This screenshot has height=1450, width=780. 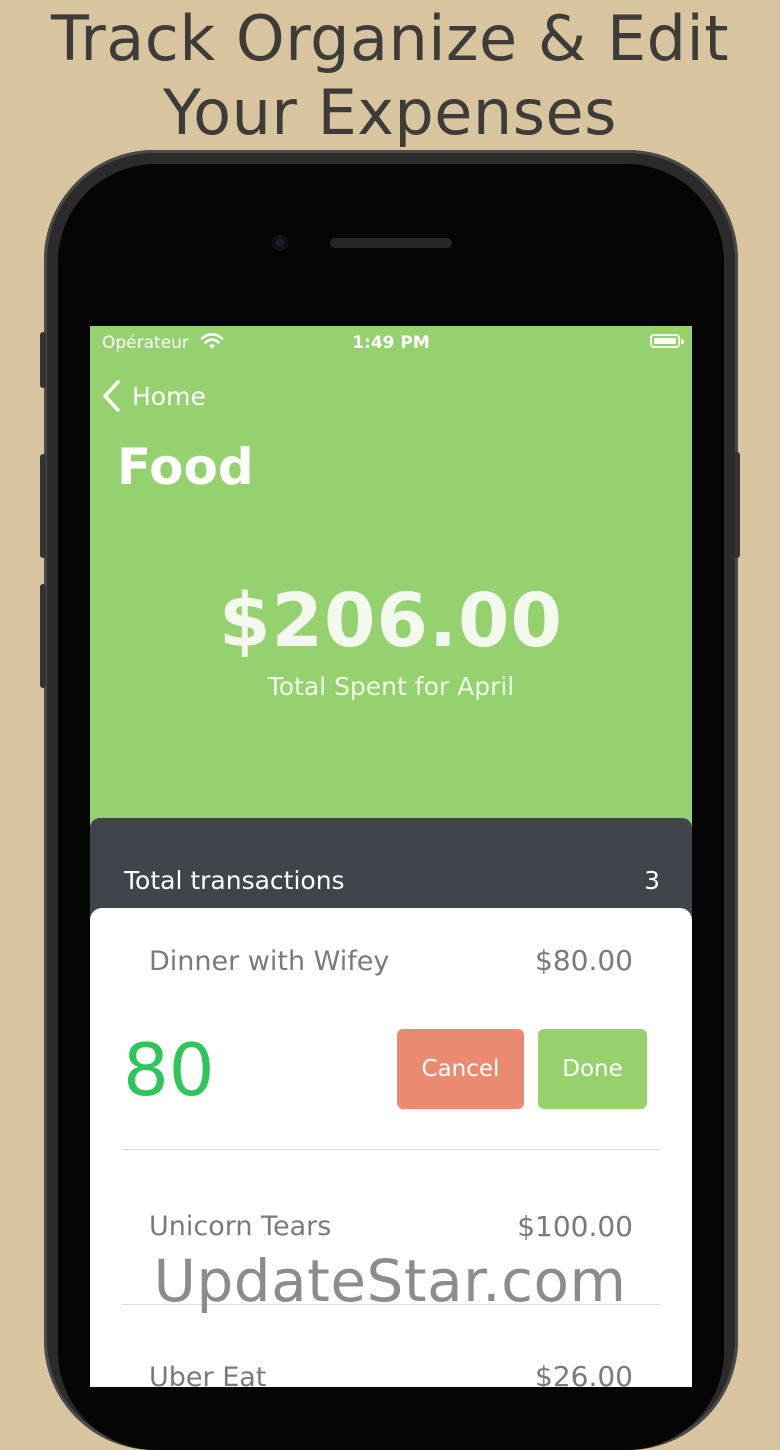 I want to click on transaction-name: Unicorn Tears, so click(x=240, y=1226).